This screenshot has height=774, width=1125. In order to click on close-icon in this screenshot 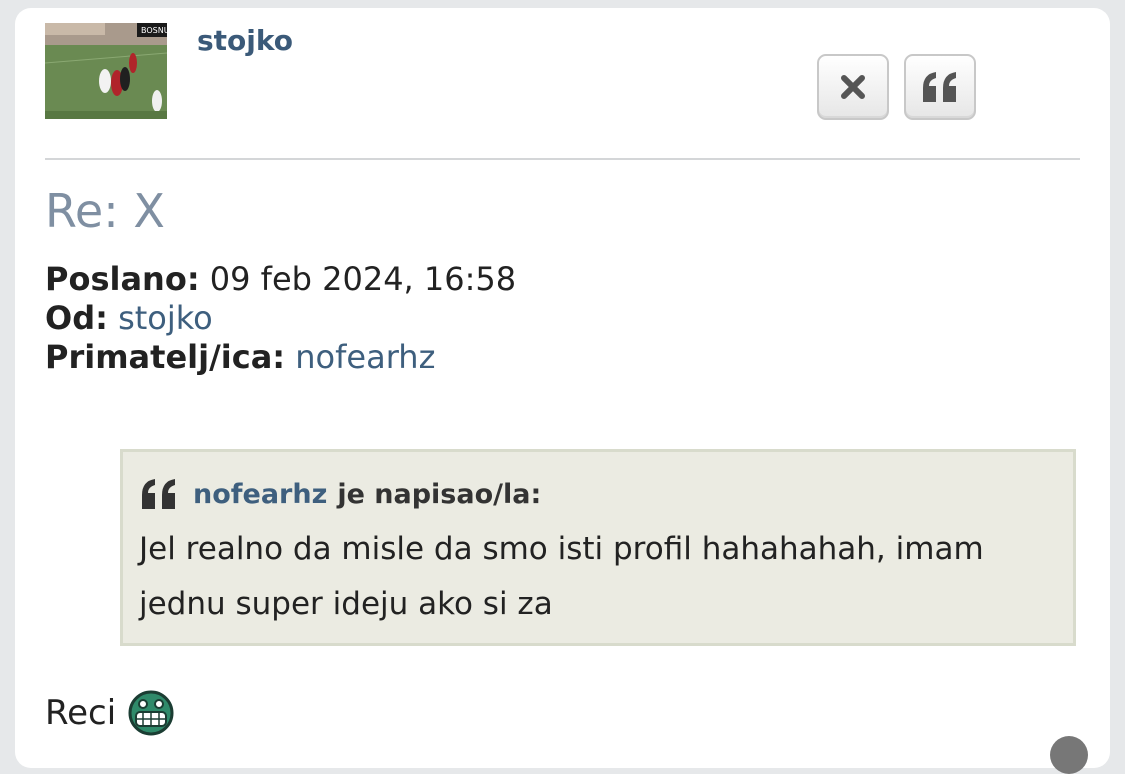, I will do `click(853, 87)`.